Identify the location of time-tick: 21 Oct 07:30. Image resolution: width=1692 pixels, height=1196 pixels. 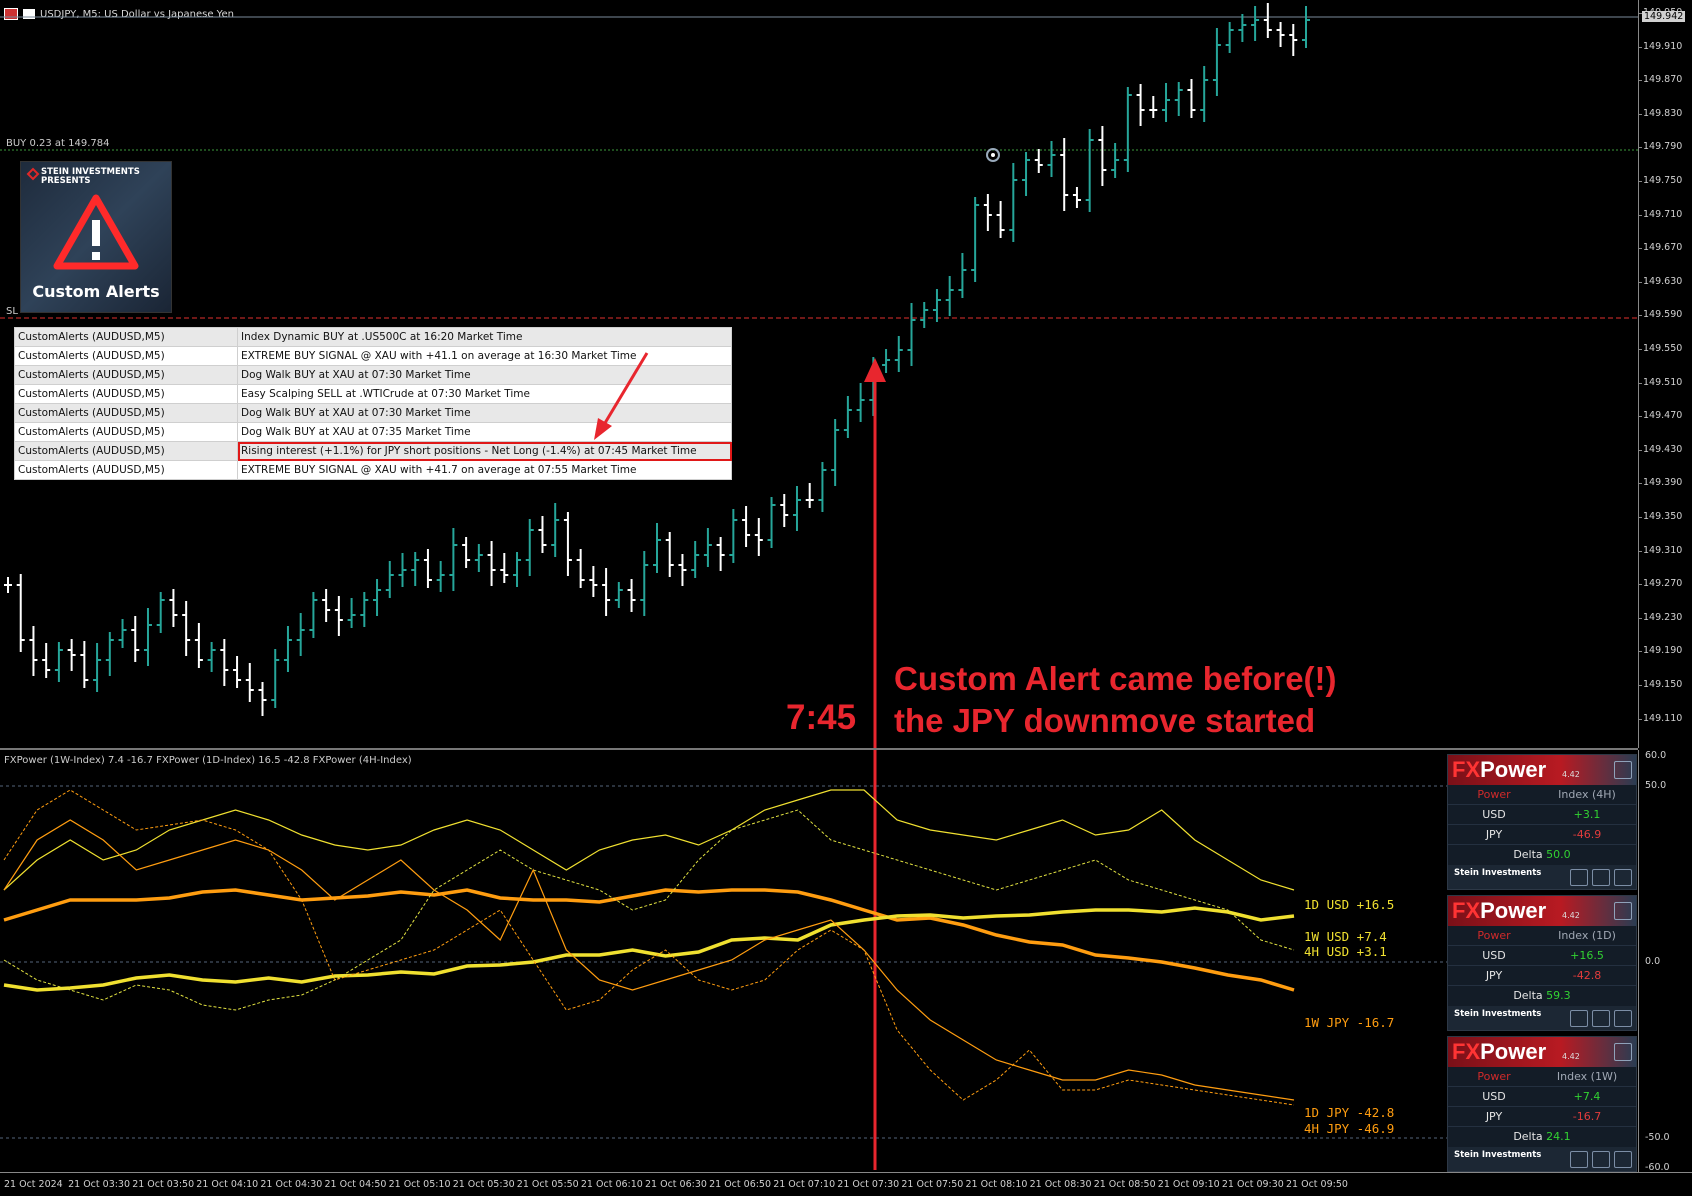
(868, 1184).